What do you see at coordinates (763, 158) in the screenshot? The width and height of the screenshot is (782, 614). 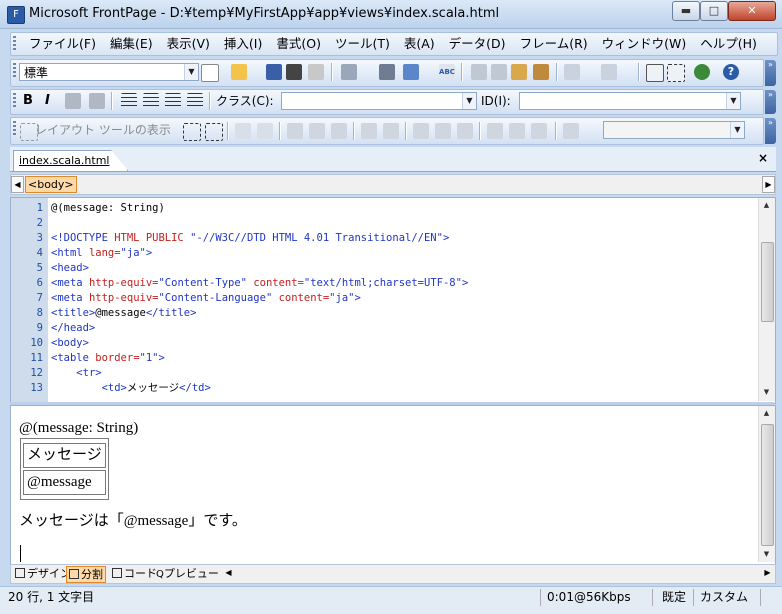 I see `close-tab-icon: ×` at bounding box center [763, 158].